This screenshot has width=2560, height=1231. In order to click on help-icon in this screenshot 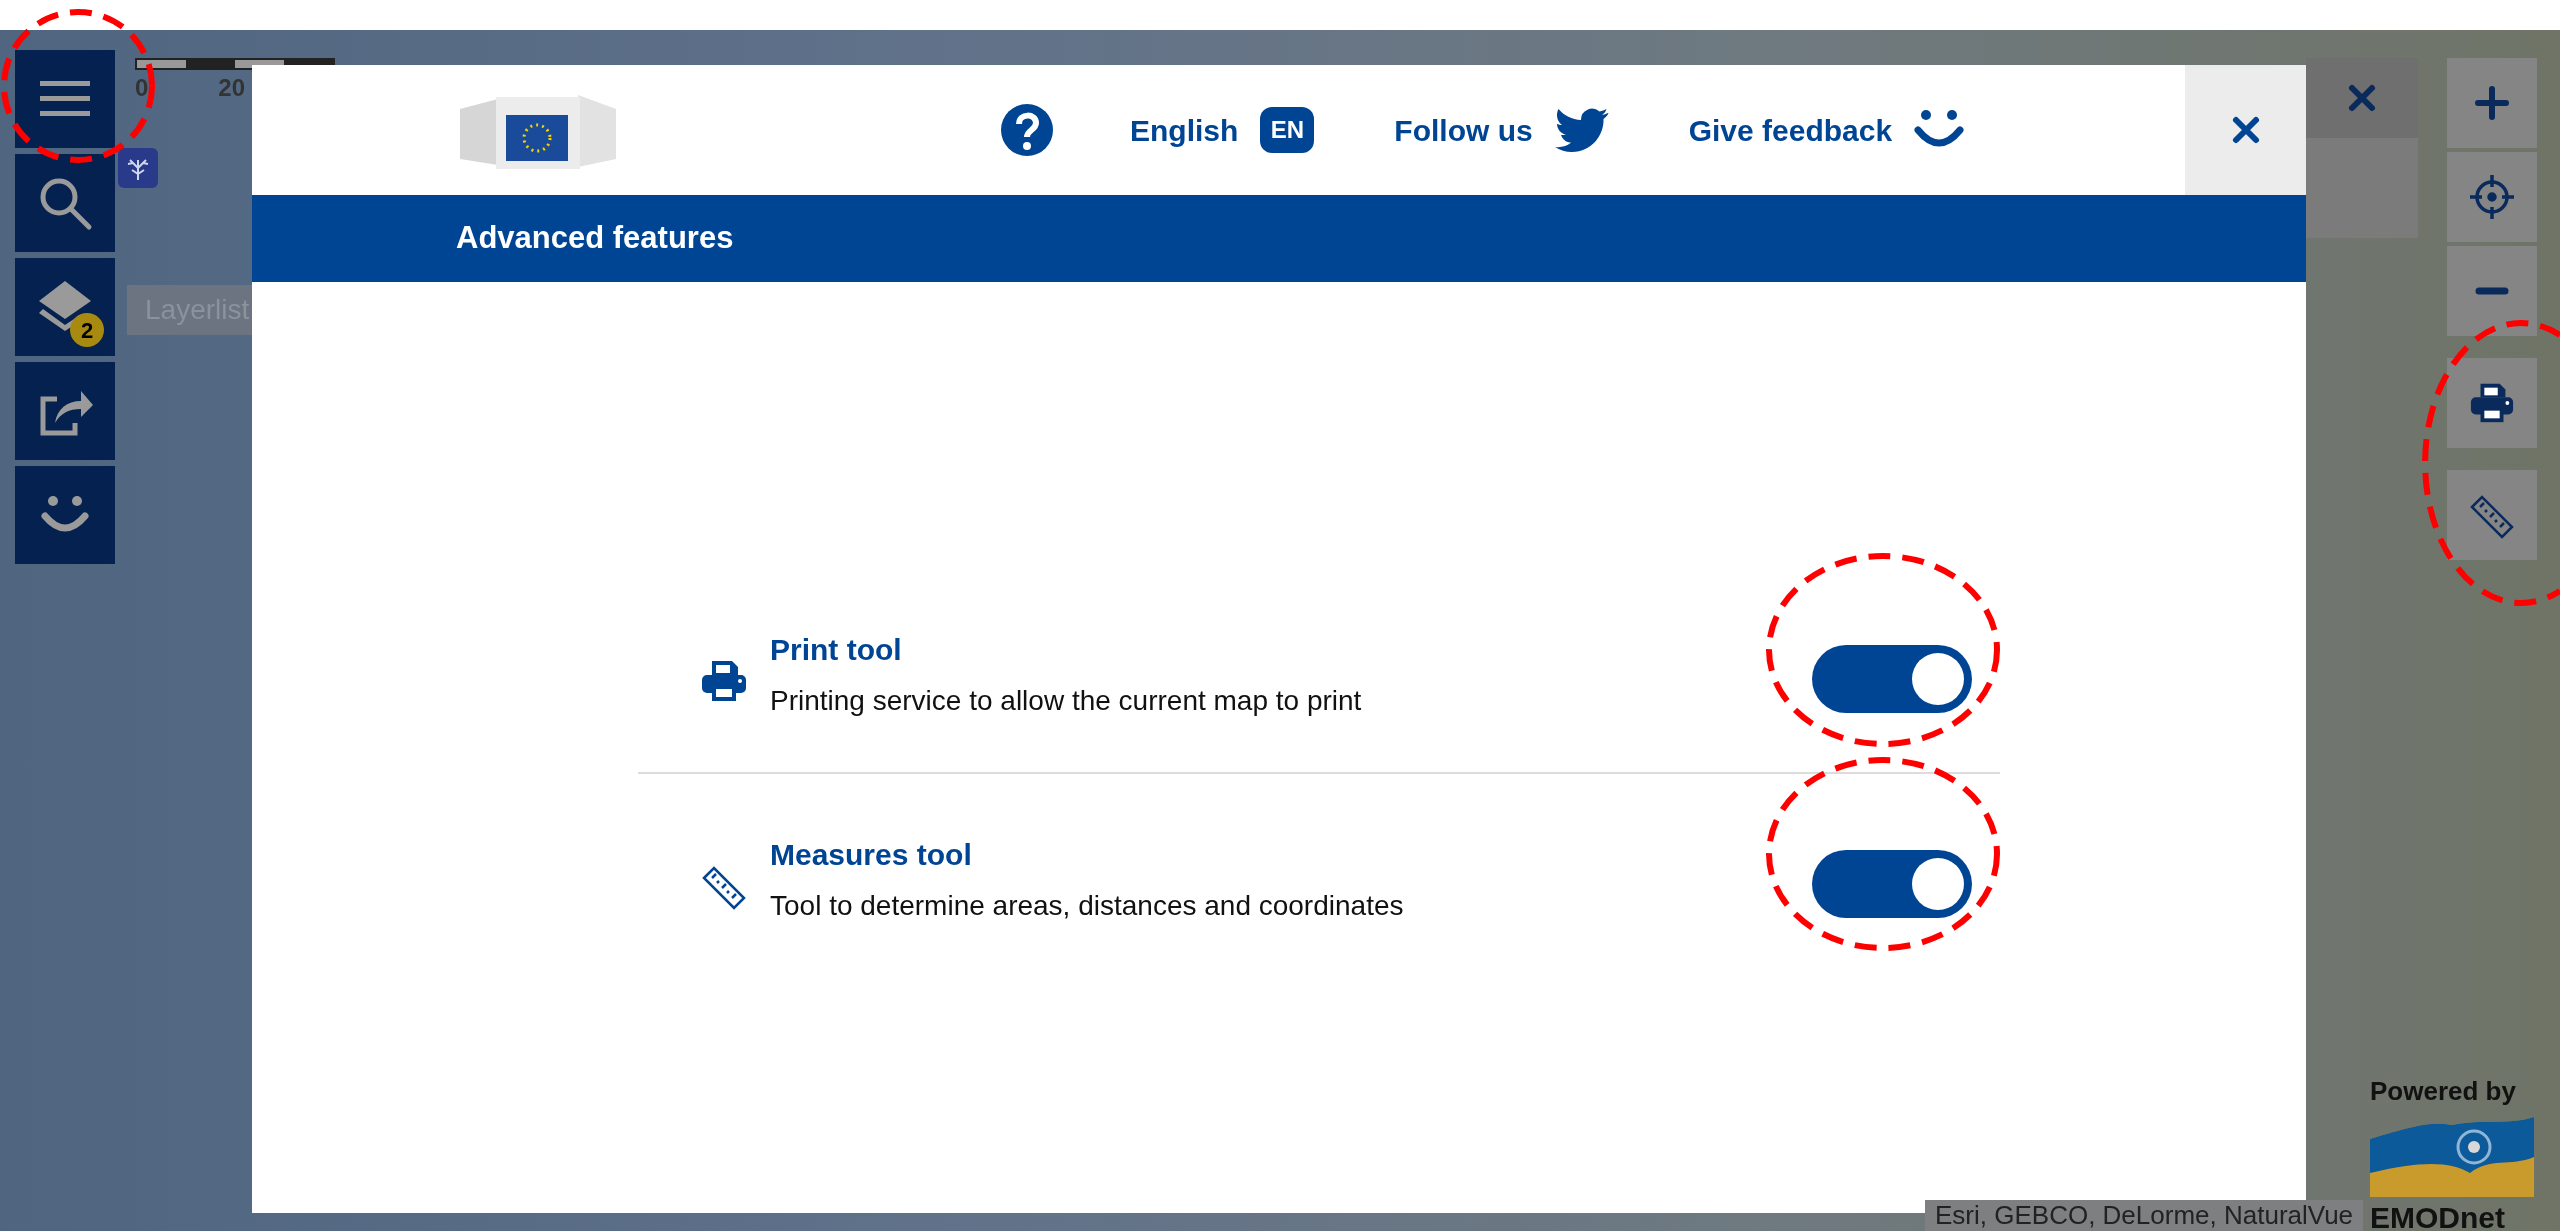, I will do `click(1027, 130)`.